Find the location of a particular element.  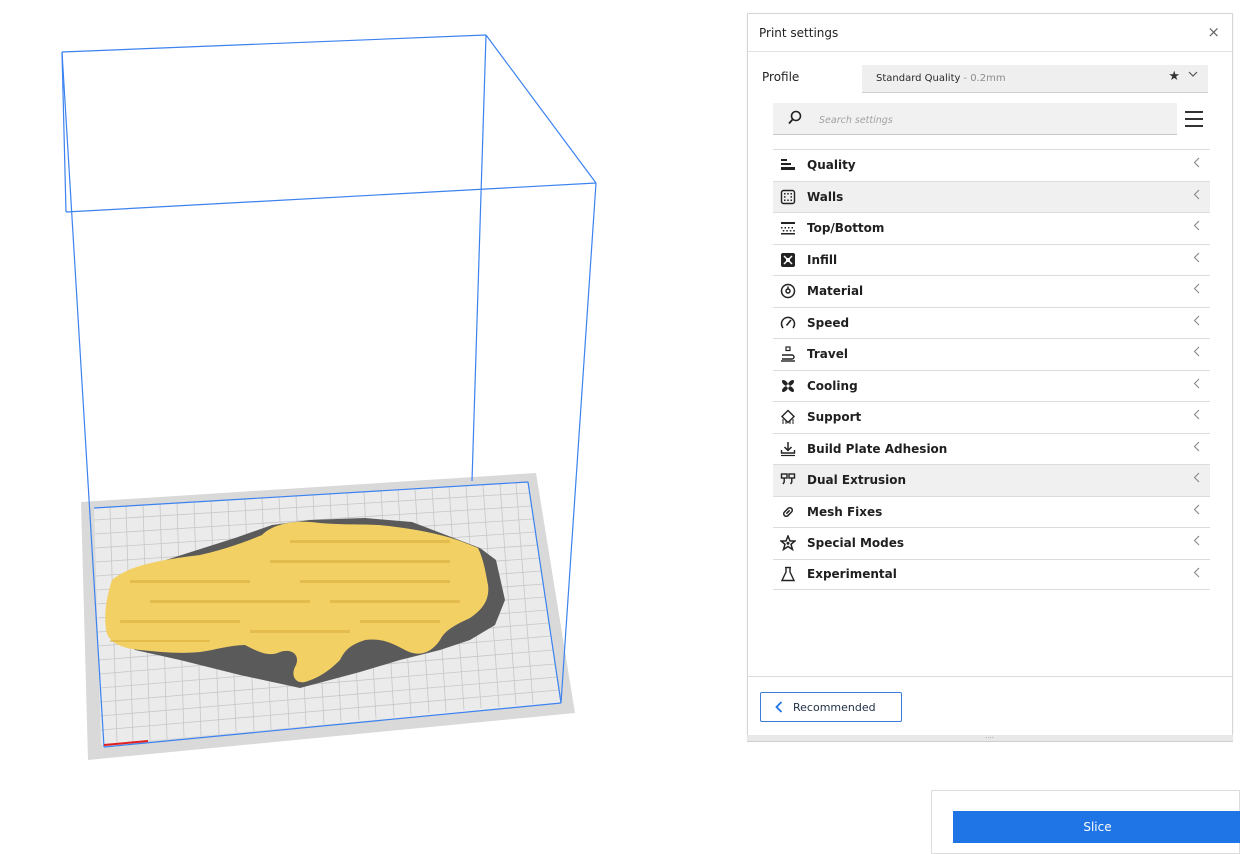

category-experimental: Experimental is located at coordinates (991, 574).